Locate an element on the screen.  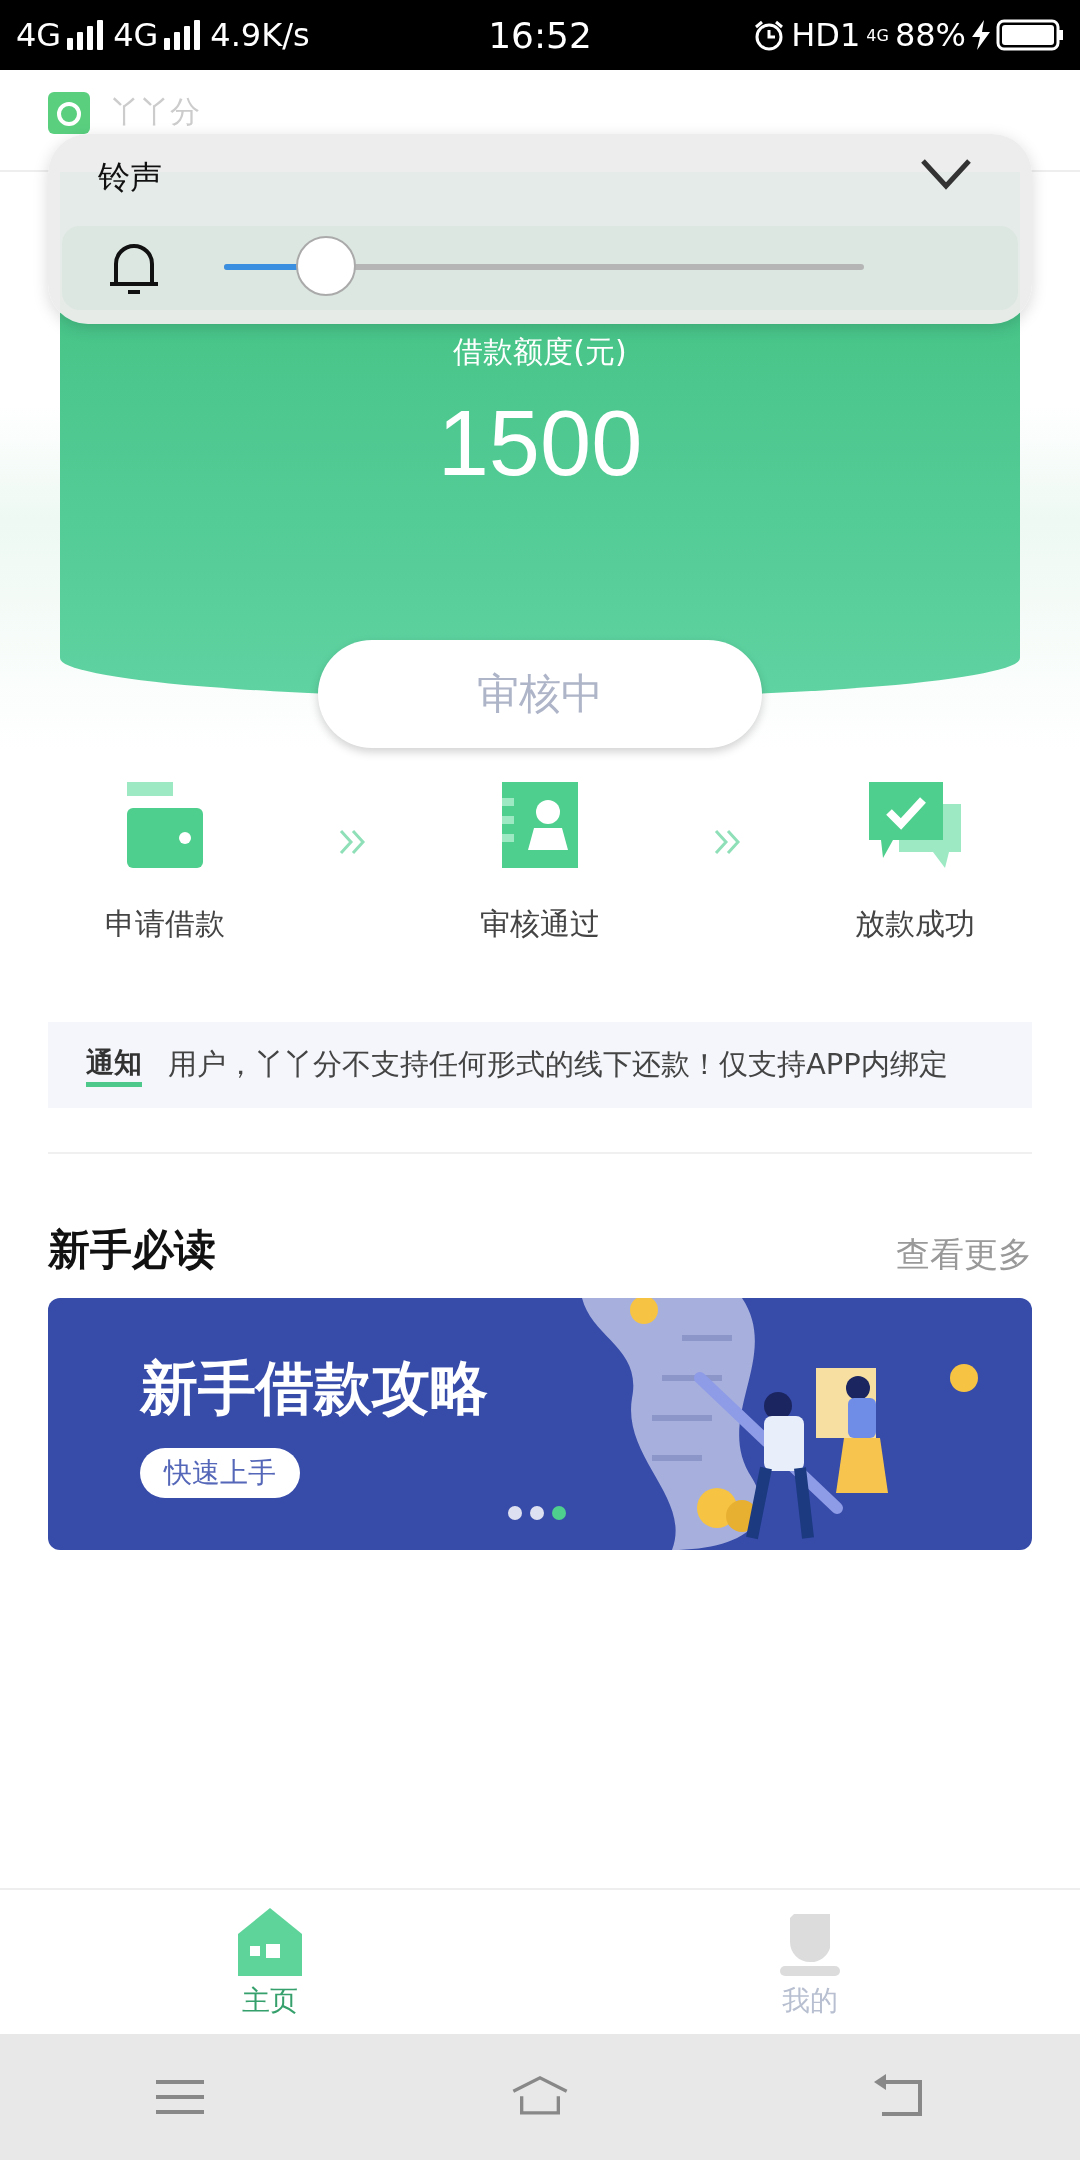
charging-icon is located at coordinates (981, 35).